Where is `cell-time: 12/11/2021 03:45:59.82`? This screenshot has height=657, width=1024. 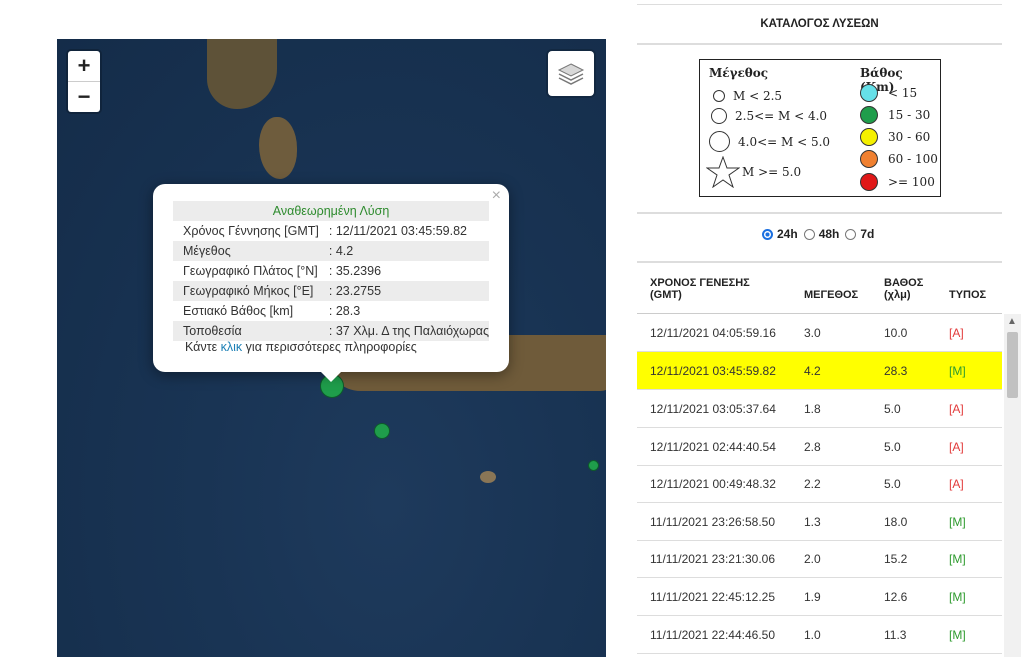
cell-time: 12/11/2021 03:45:59.82 is located at coordinates (713, 371).